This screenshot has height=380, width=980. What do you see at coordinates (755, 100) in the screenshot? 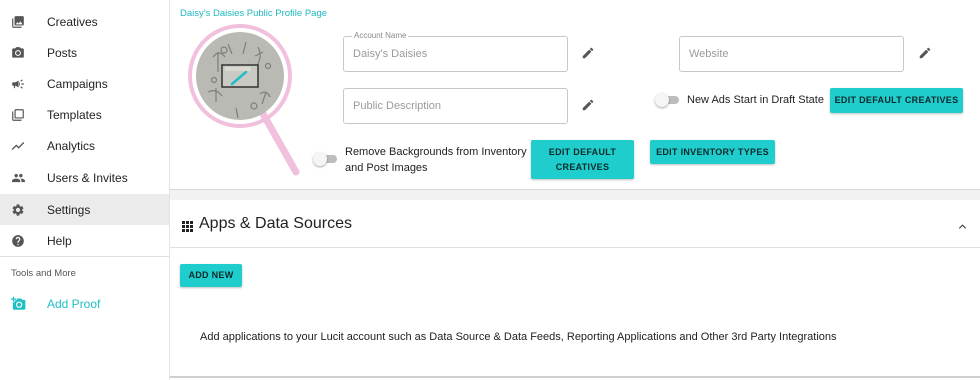
I see `draft-state-label: New Ads Start in Draft State` at bounding box center [755, 100].